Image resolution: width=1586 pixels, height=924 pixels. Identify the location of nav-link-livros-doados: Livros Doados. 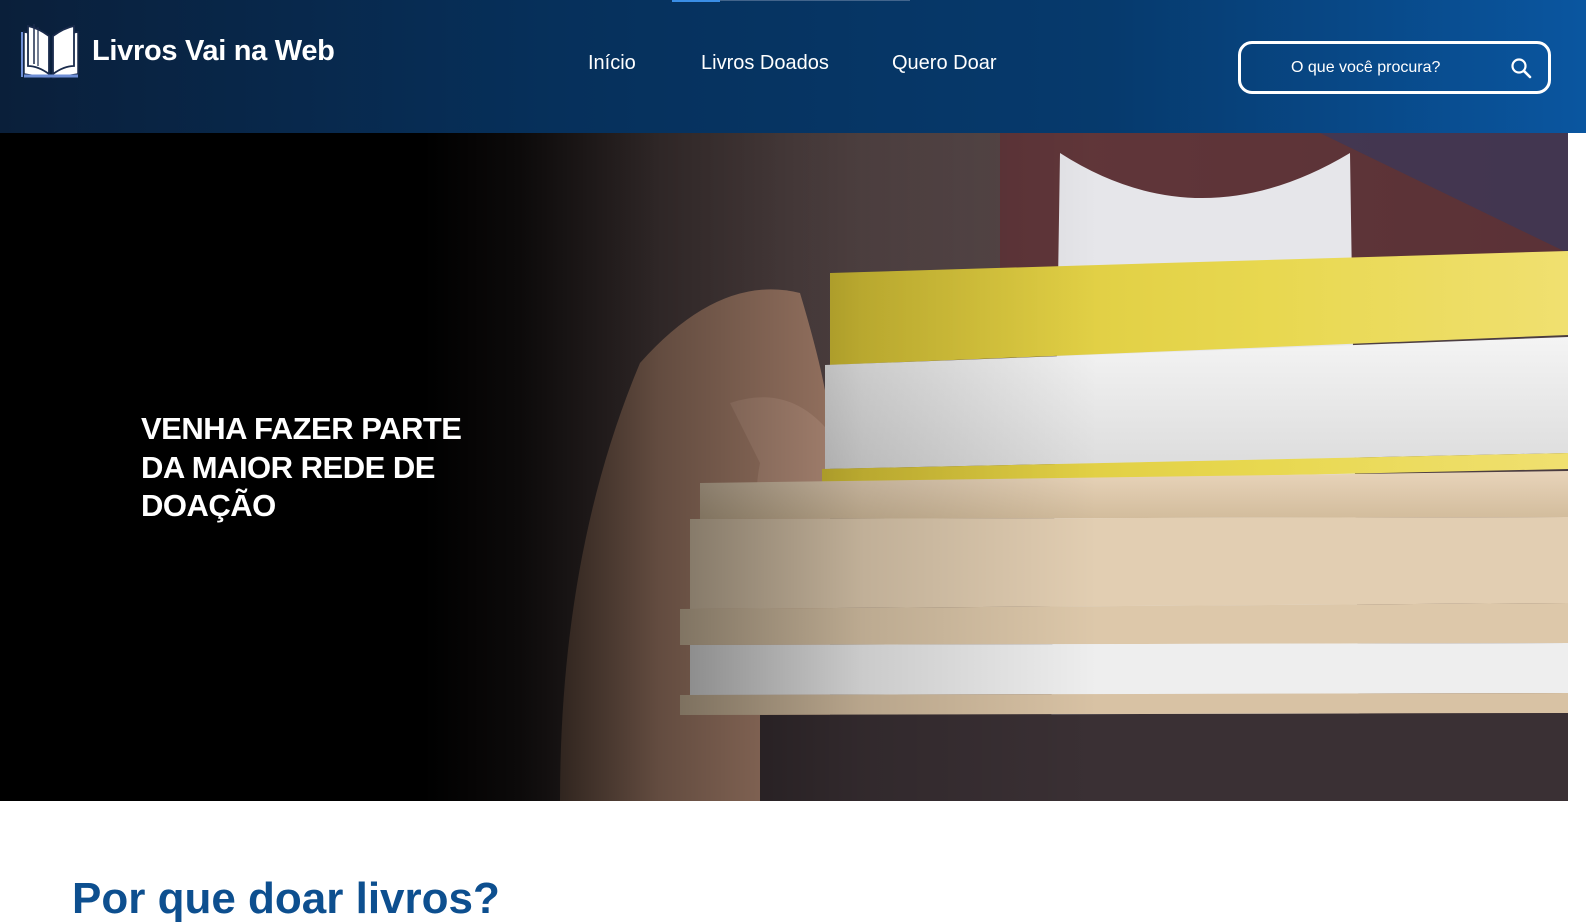
(765, 63).